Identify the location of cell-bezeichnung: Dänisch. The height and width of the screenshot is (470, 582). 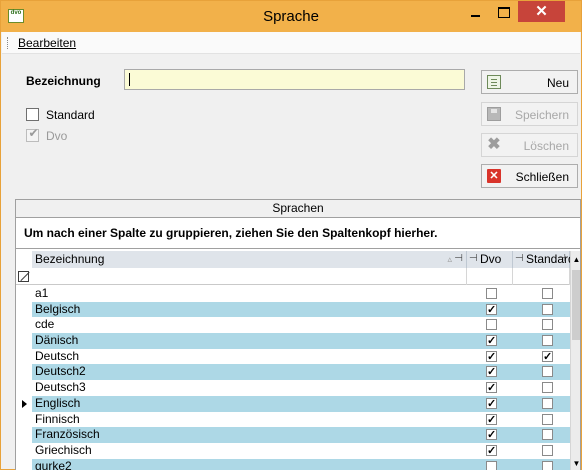
(249, 341).